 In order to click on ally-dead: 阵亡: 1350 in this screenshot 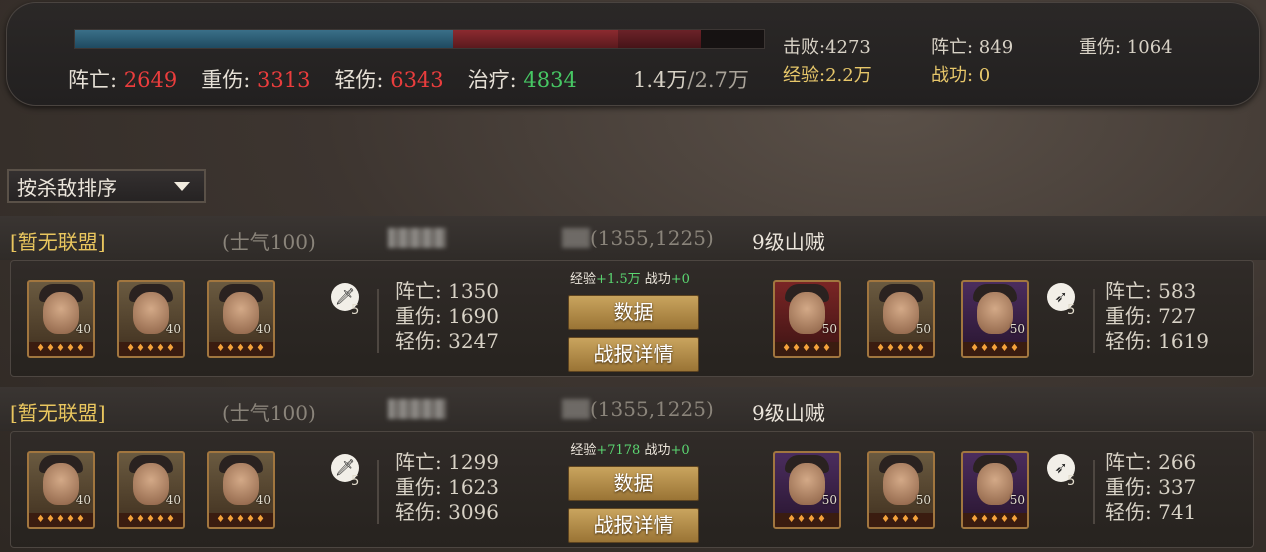, I will do `click(447, 291)`.